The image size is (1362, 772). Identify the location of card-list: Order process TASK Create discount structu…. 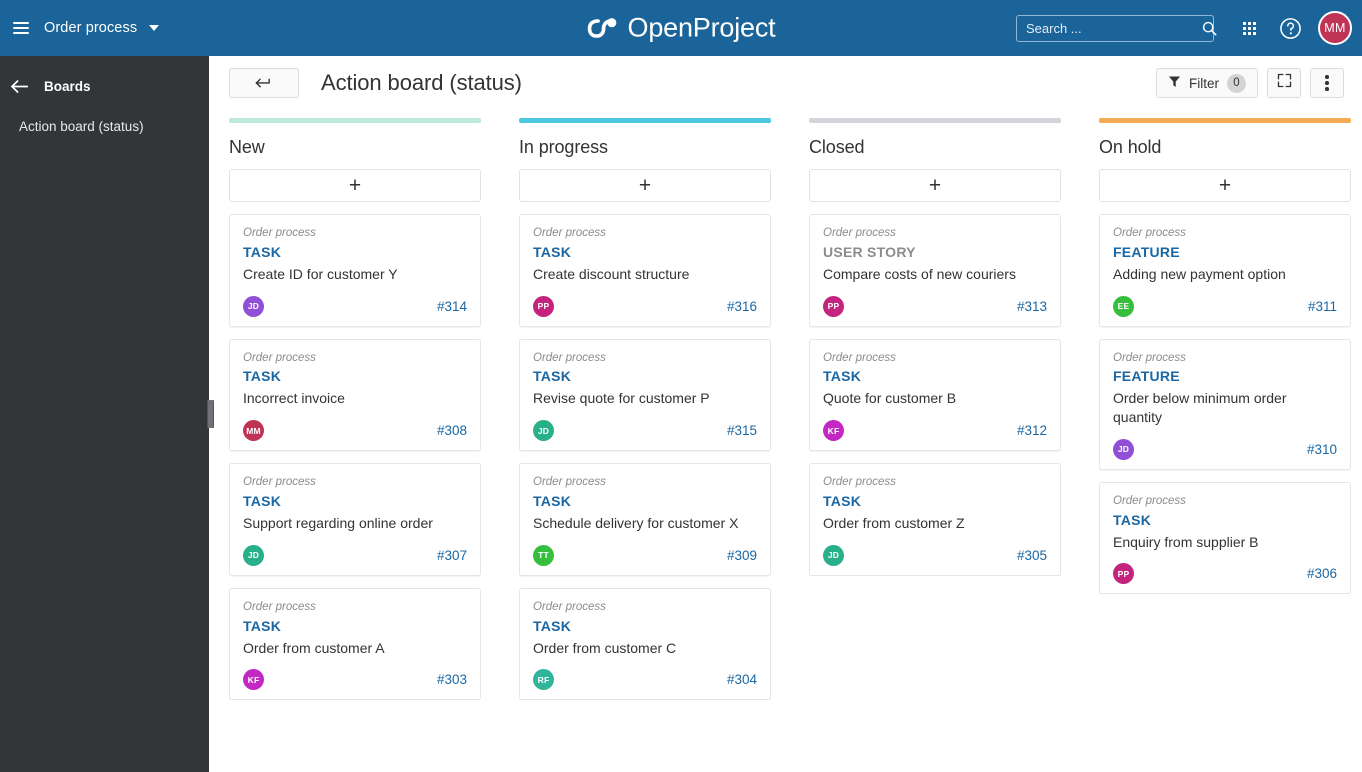
(645, 457).